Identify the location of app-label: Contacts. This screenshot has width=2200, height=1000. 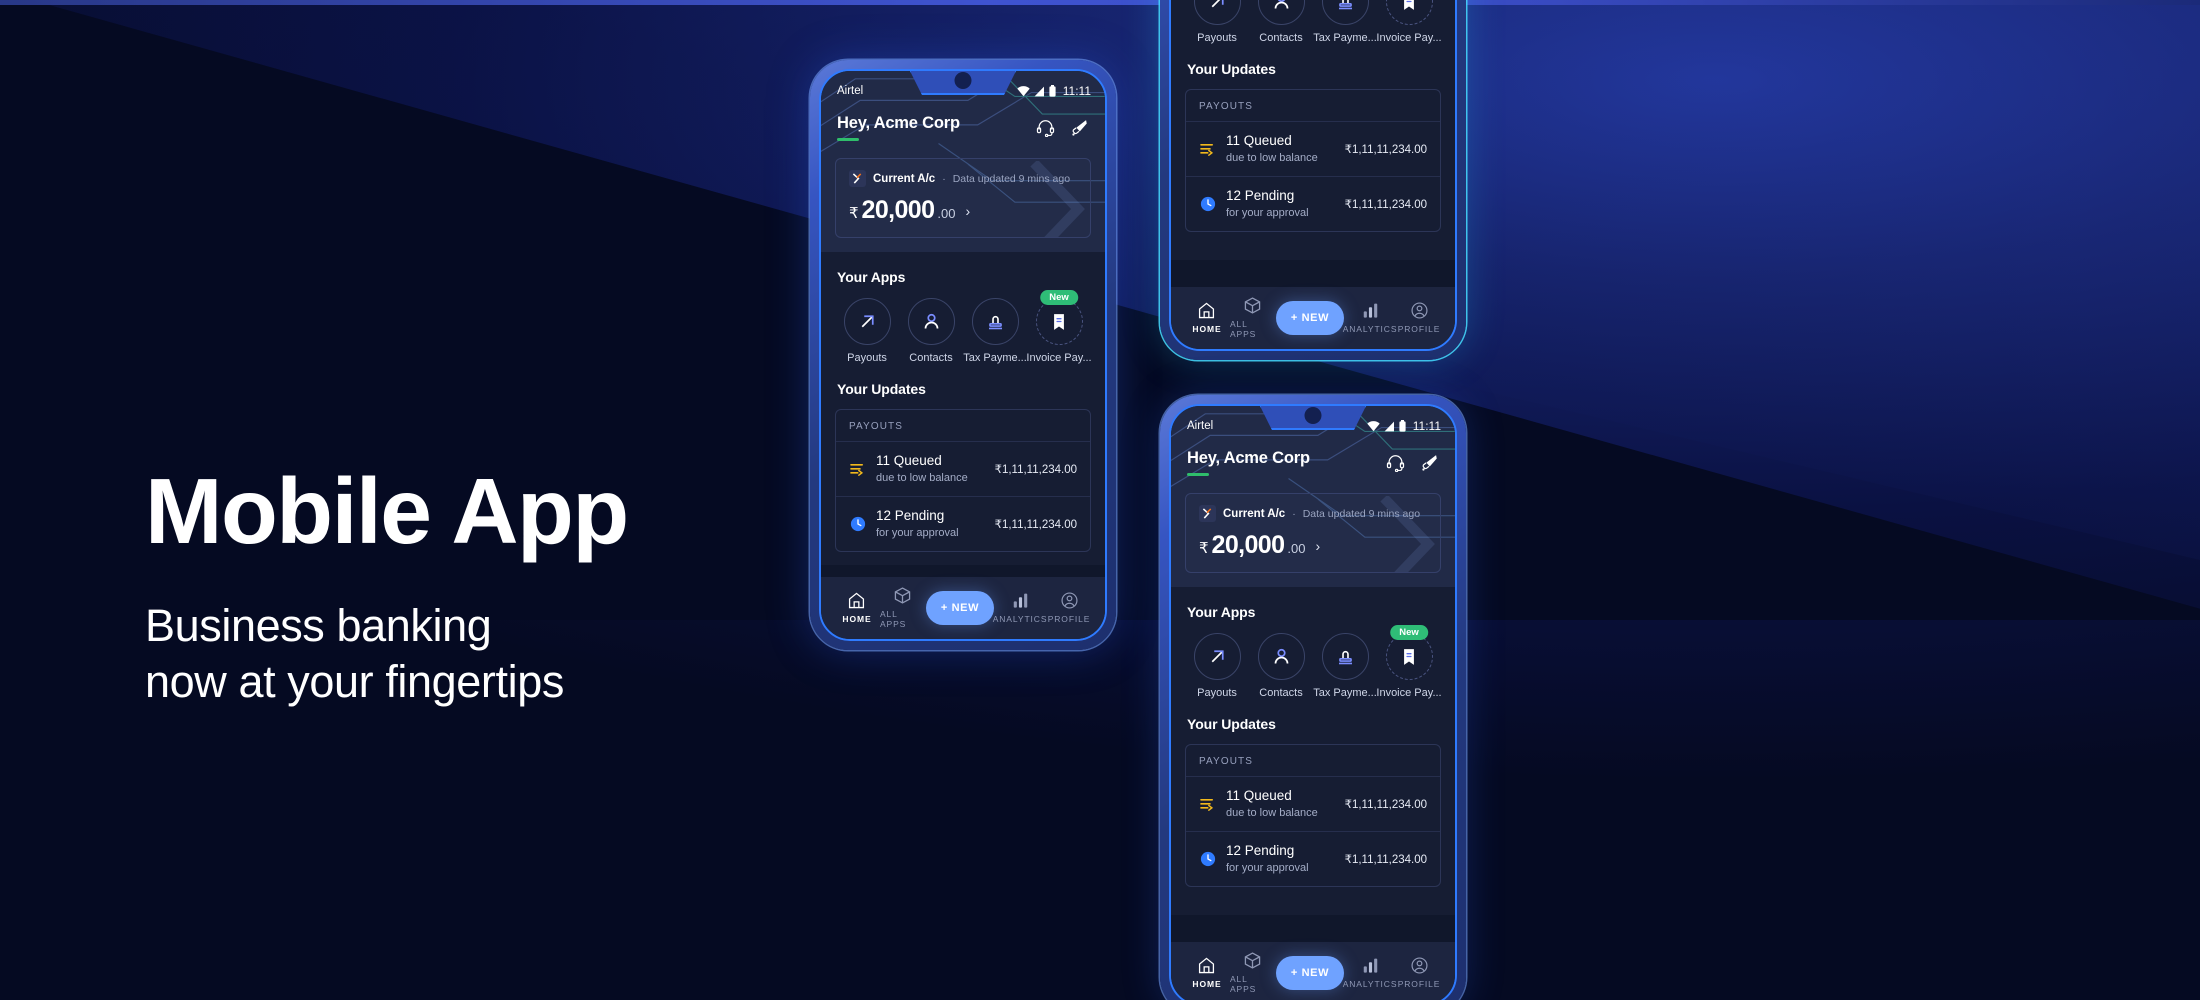
(931, 358).